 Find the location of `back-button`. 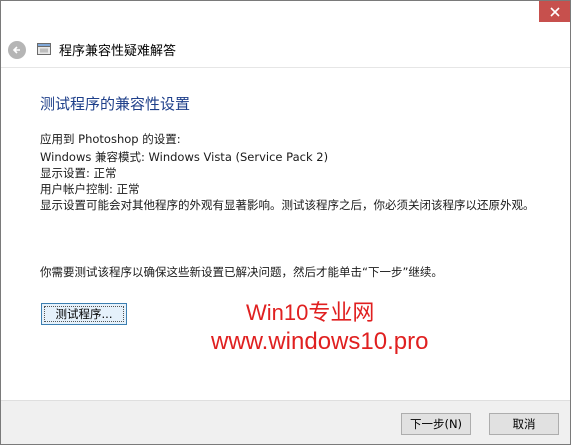

back-button is located at coordinates (17, 50).